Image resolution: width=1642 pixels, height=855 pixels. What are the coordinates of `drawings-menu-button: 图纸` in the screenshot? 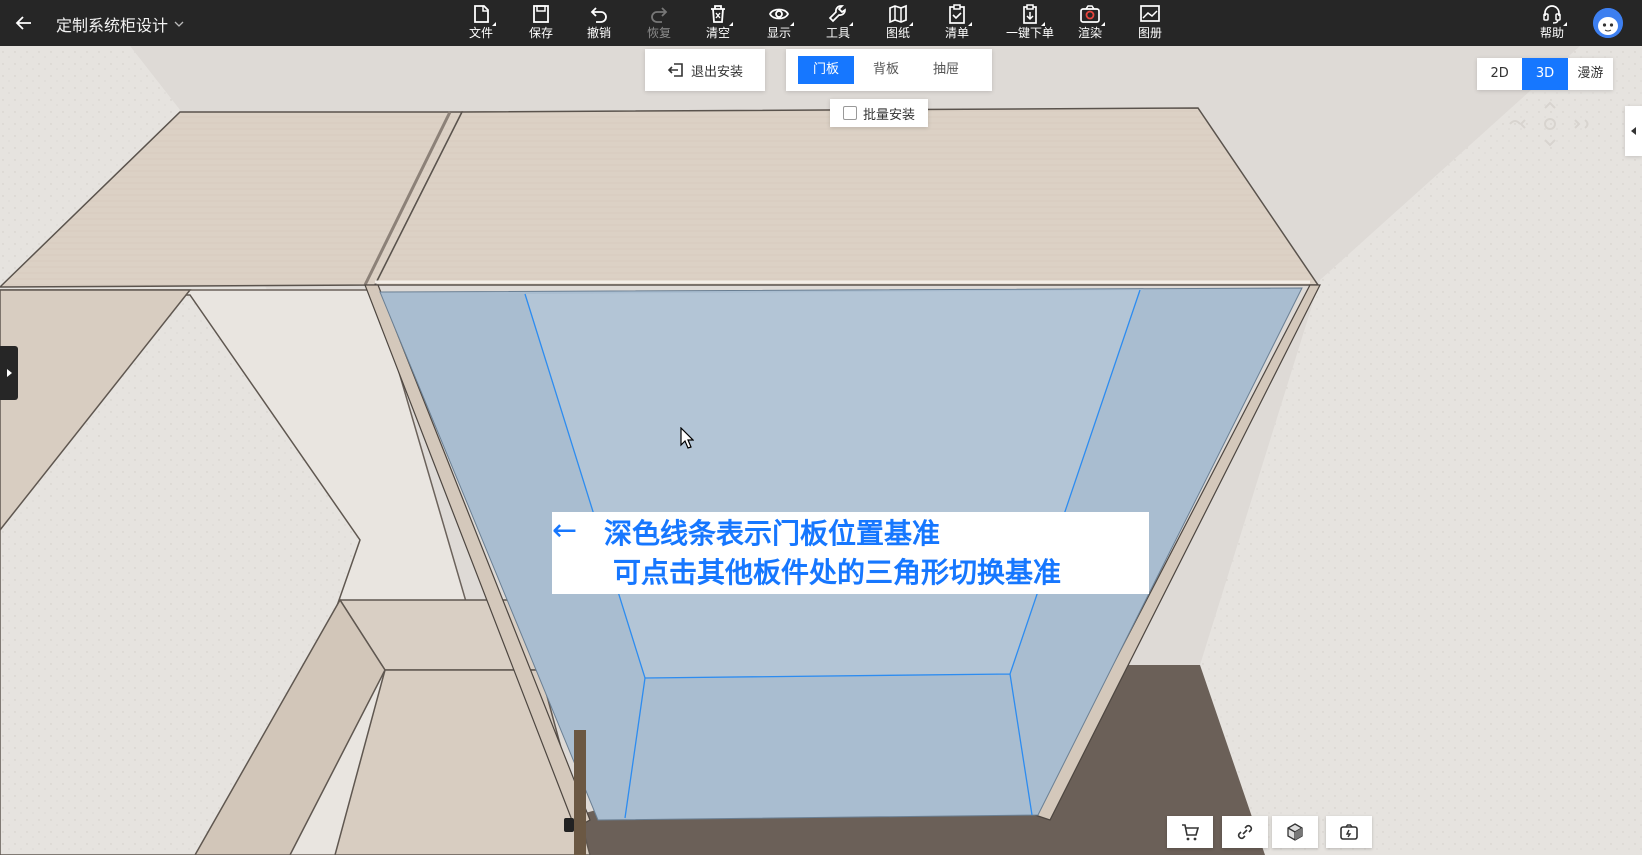 It's located at (898, 23).